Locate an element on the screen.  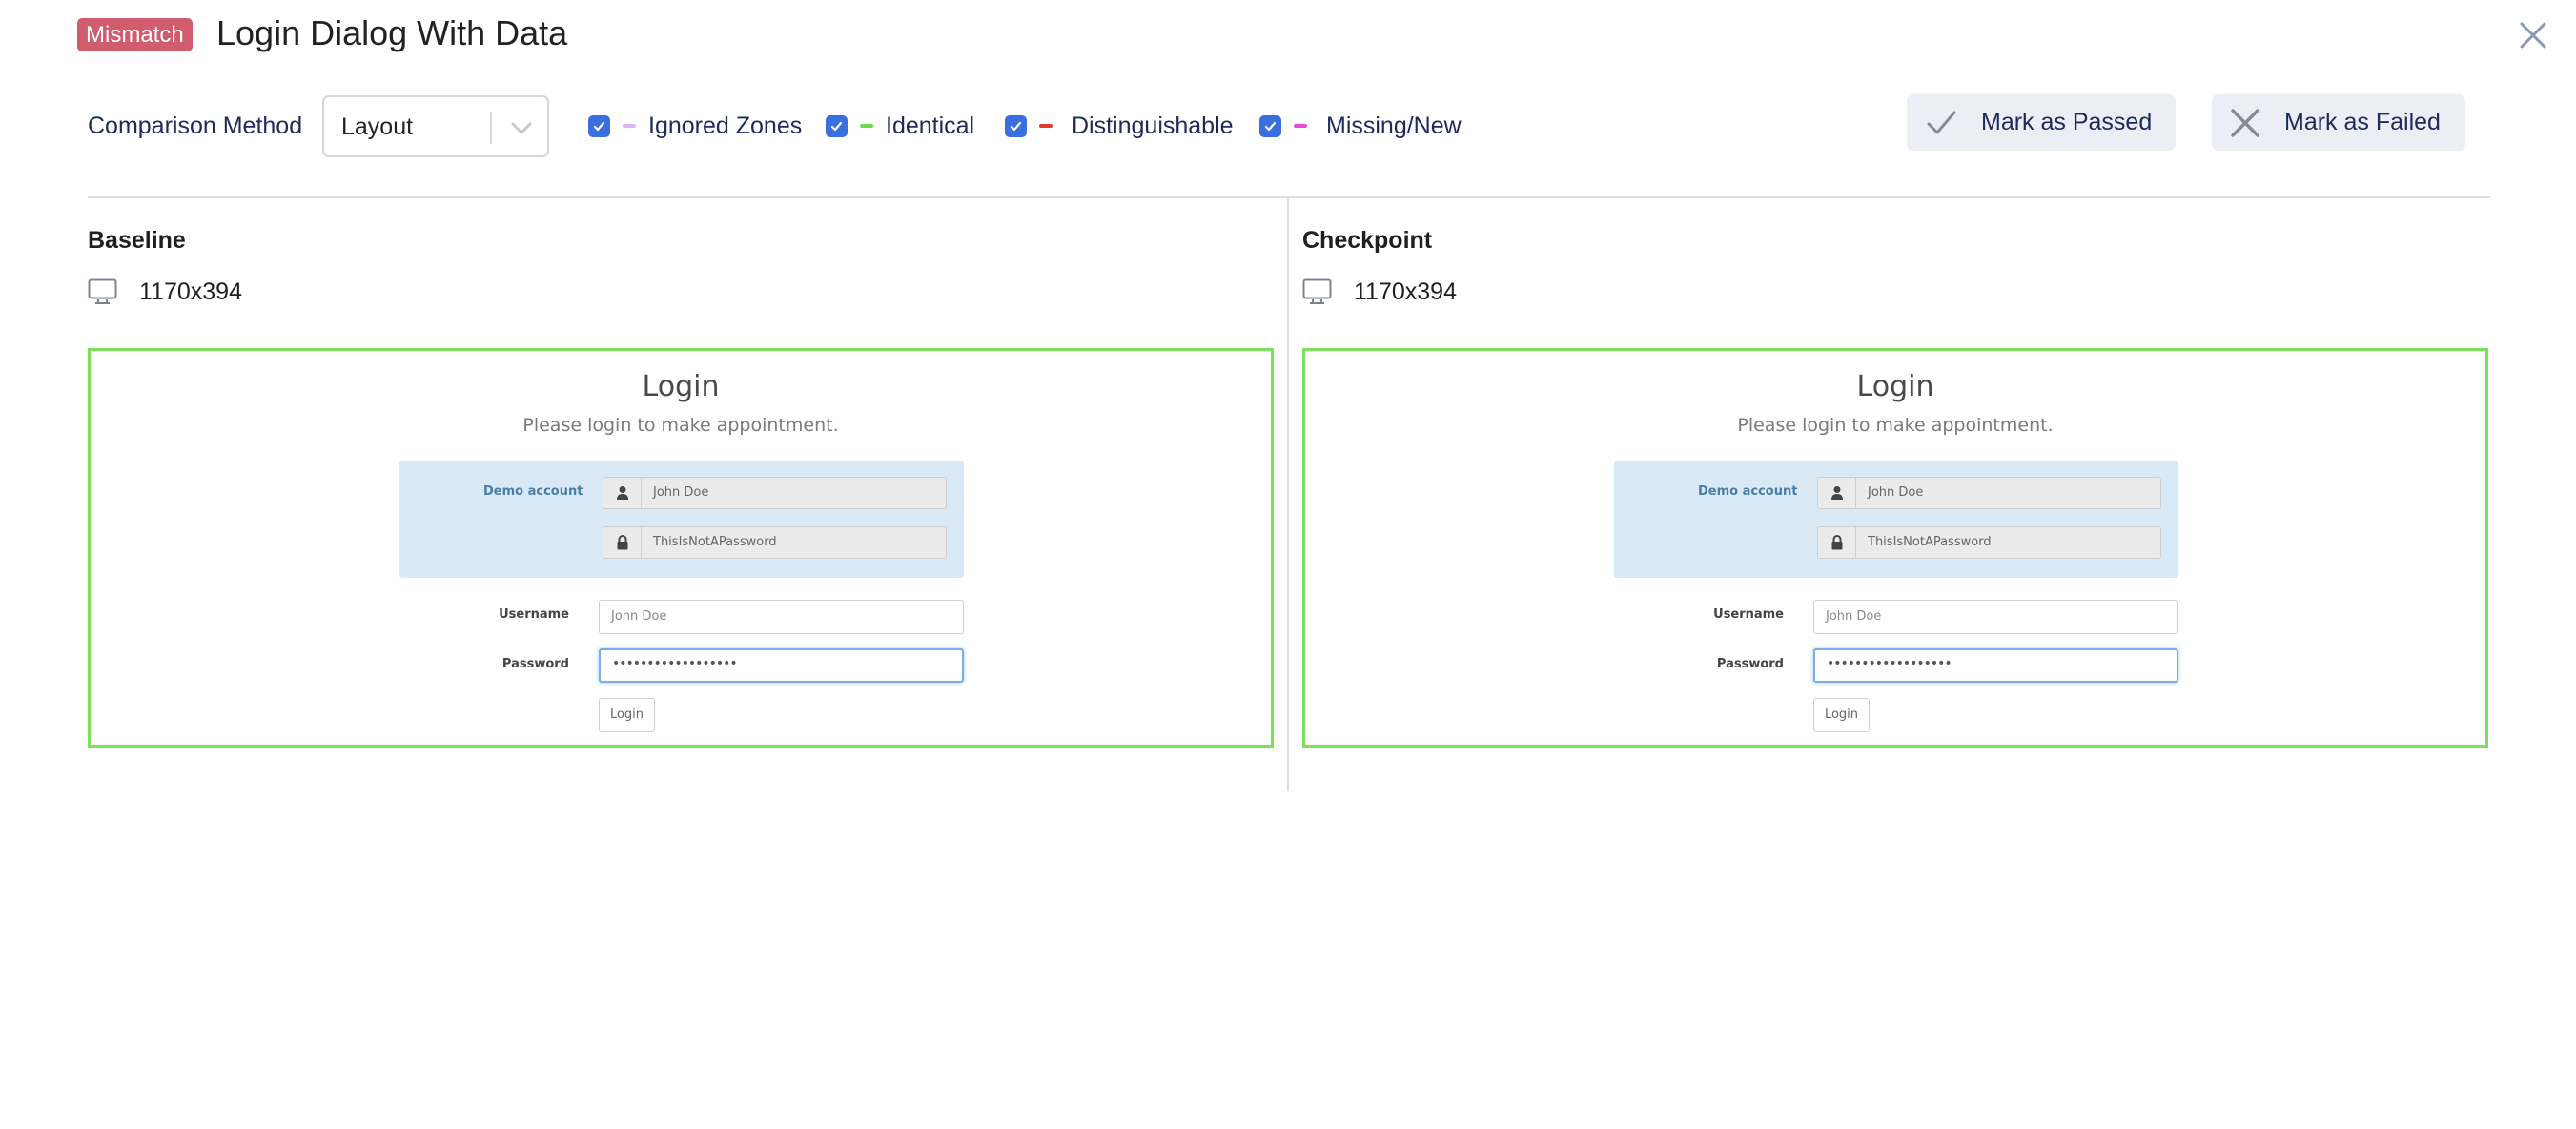
status-badge: Mismatch is located at coordinates (135, 34).